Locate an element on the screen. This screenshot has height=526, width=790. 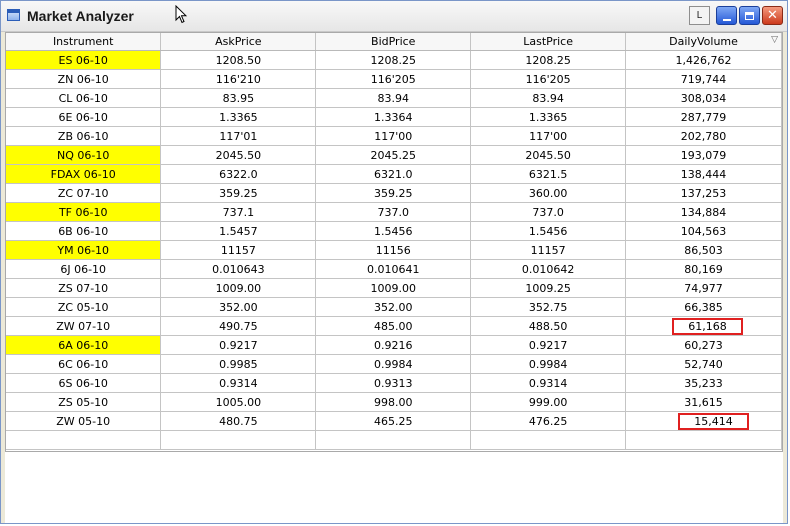
cell-bid: 0.010641 is located at coordinates (393, 269).